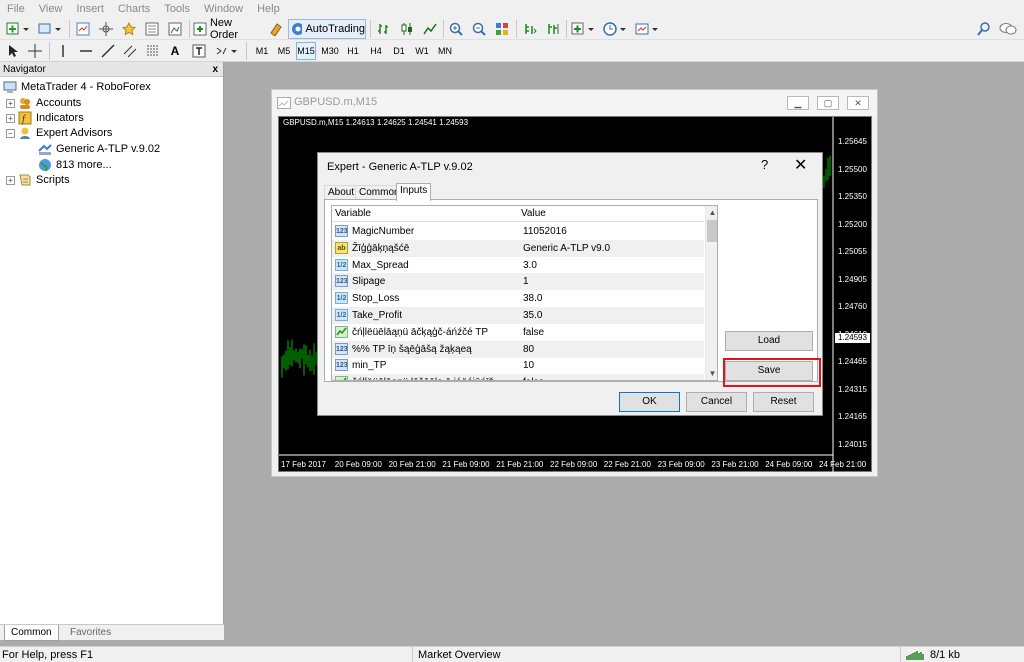  Describe the element at coordinates (518, 377) in the screenshot. I see `table-row: čńļlëüēlāąņü lāšāāla ā iáëóiūńīž false` at that location.